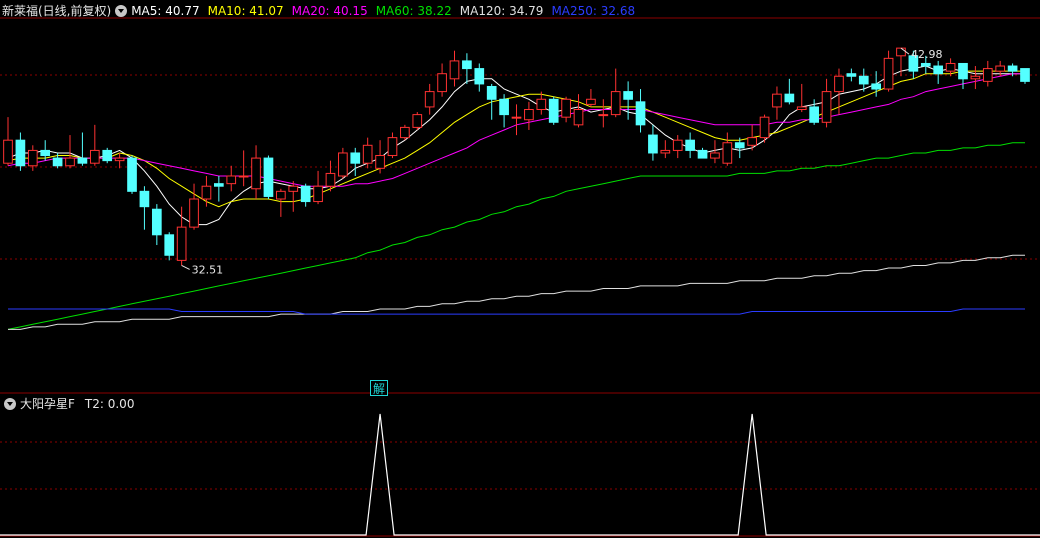 Image resolution: width=1040 pixels, height=538 pixels. What do you see at coordinates (516, 311) in the screenshot?
I see `ma250-line` at bounding box center [516, 311].